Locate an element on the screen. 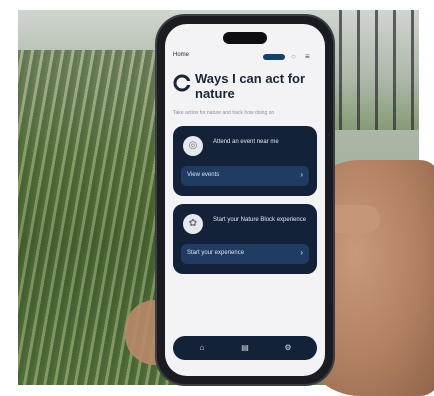  view-events-label: View events is located at coordinates (203, 175).